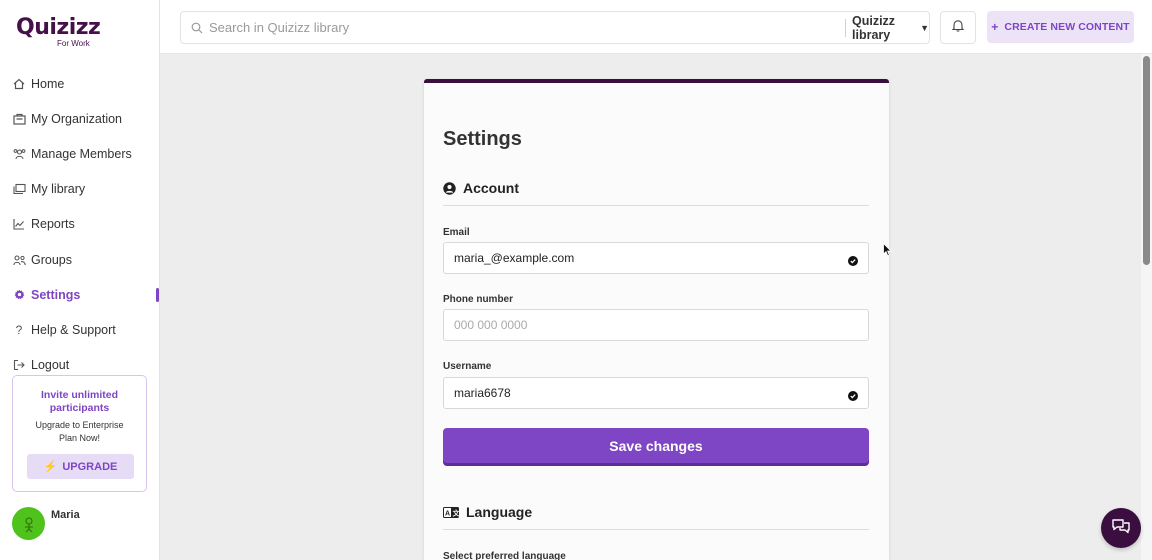 Image resolution: width=1152 pixels, height=560 pixels. I want to click on user-name: Maria, so click(65, 515).